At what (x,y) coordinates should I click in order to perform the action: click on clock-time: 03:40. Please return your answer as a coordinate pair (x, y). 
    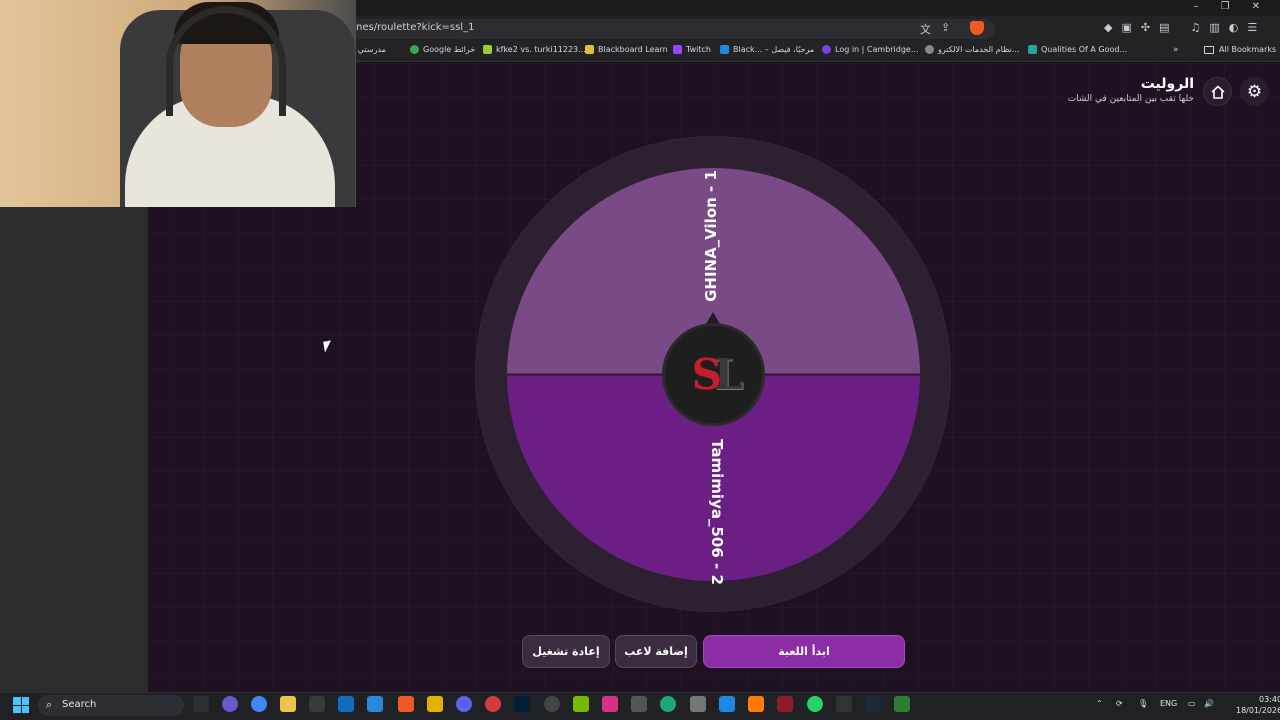
    Looking at the image, I should click on (1269, 699).